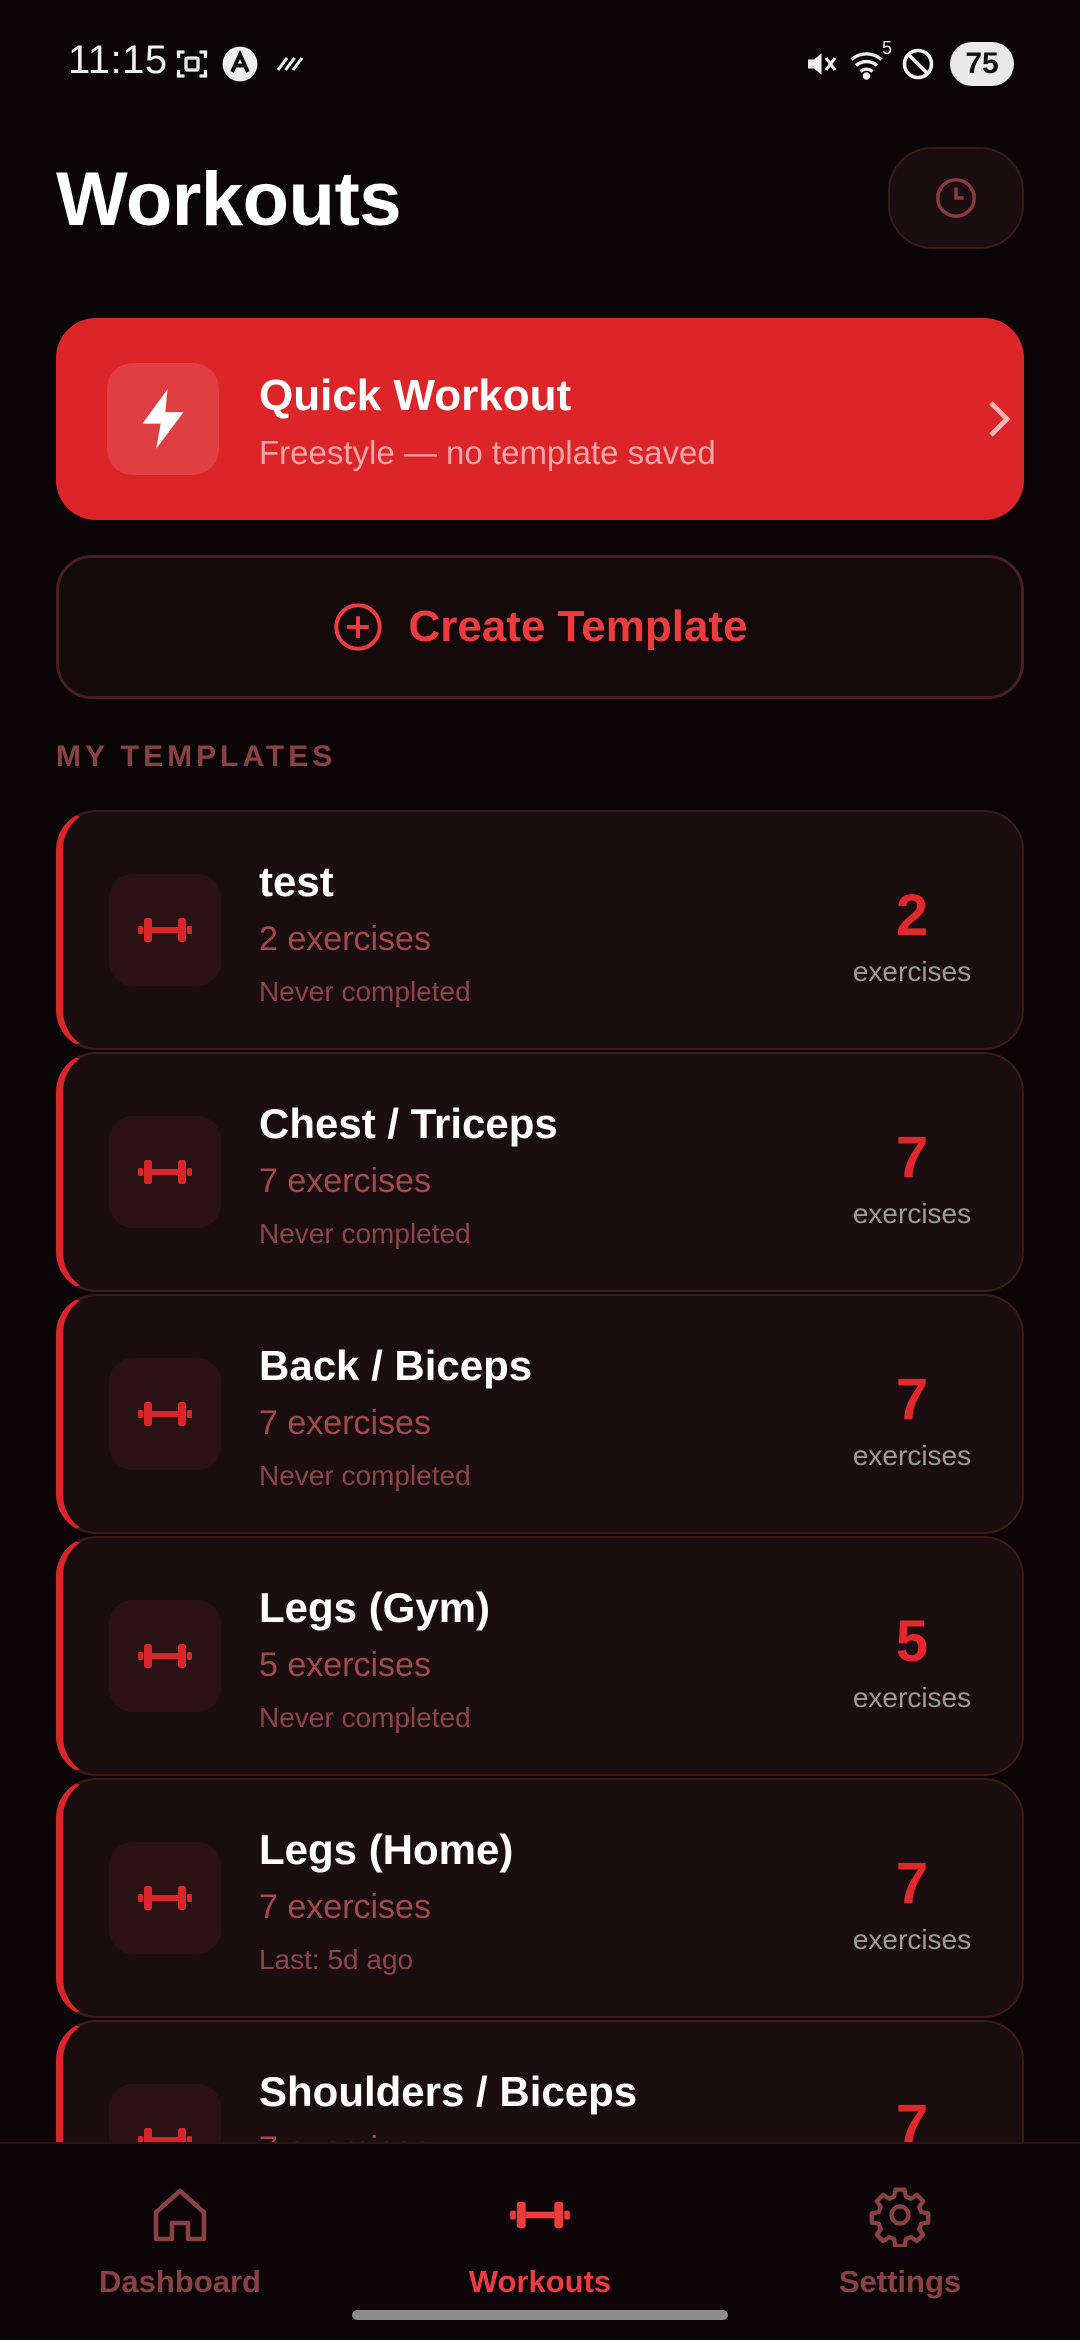 The image size is (1080, 2340). Describe the element at coordinates (180, 2215) in the screenshot. I see `home-icon` at that location.